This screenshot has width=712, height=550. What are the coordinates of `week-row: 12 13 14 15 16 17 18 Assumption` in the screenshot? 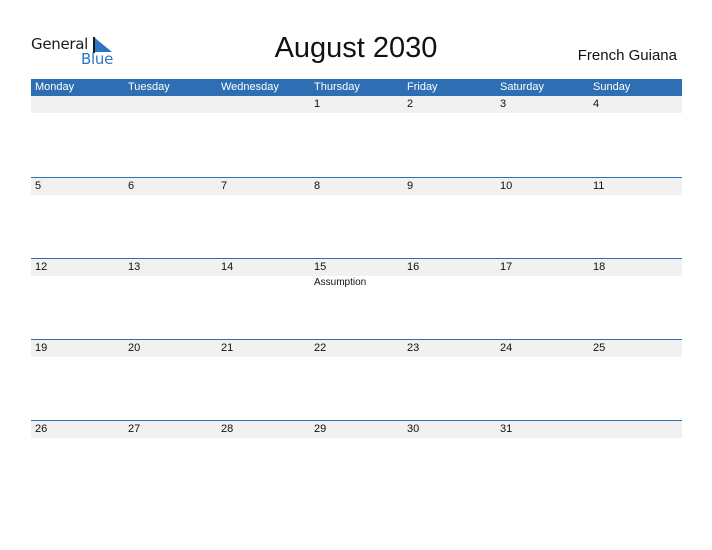 It's located at (356, 298).